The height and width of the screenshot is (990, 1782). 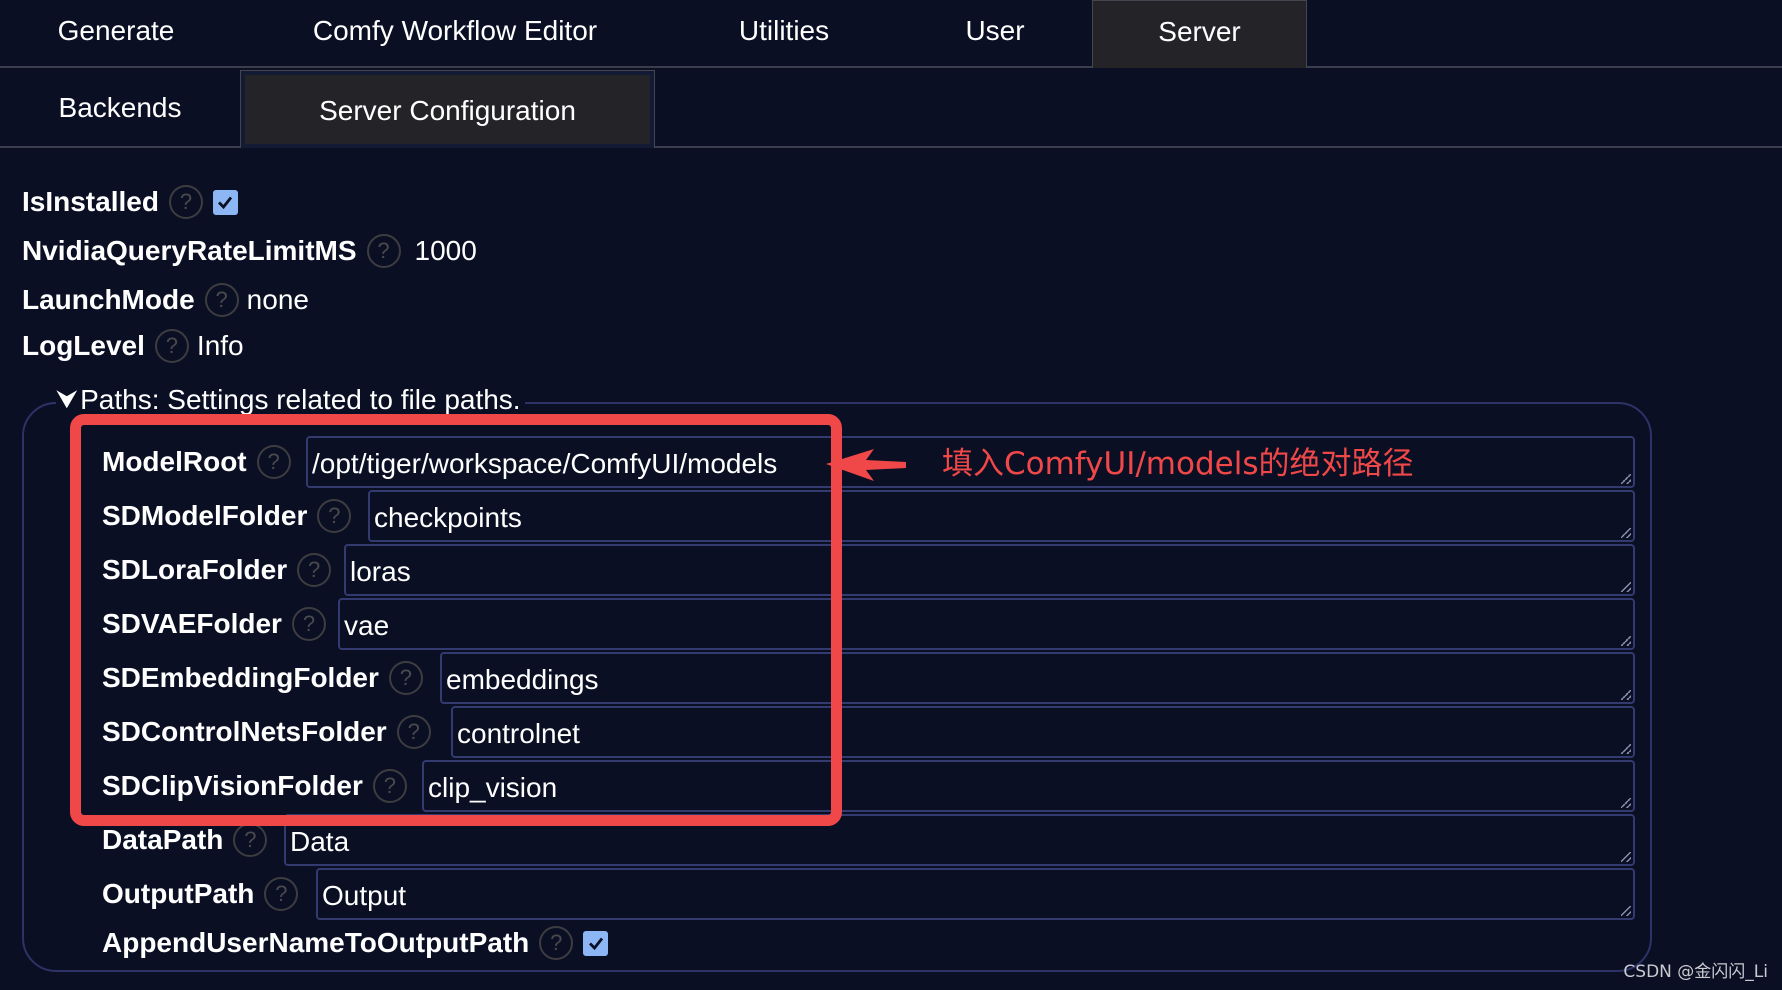 What do you see at coordinates (1695, 972) in the screenshot?
I see `watermark: CSDN @金闪闪_Li` at bounding box center [1695, 972].